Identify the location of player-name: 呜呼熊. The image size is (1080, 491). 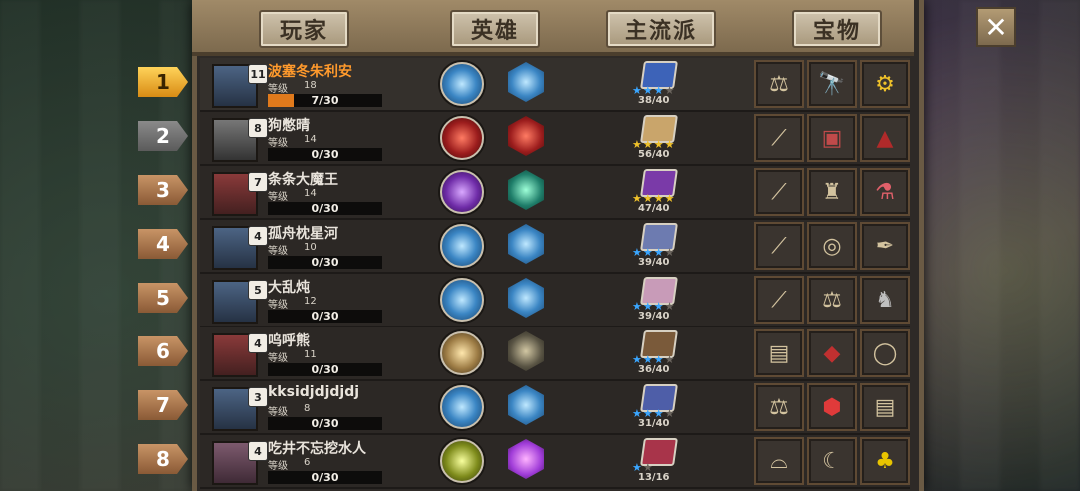
(289, 341).